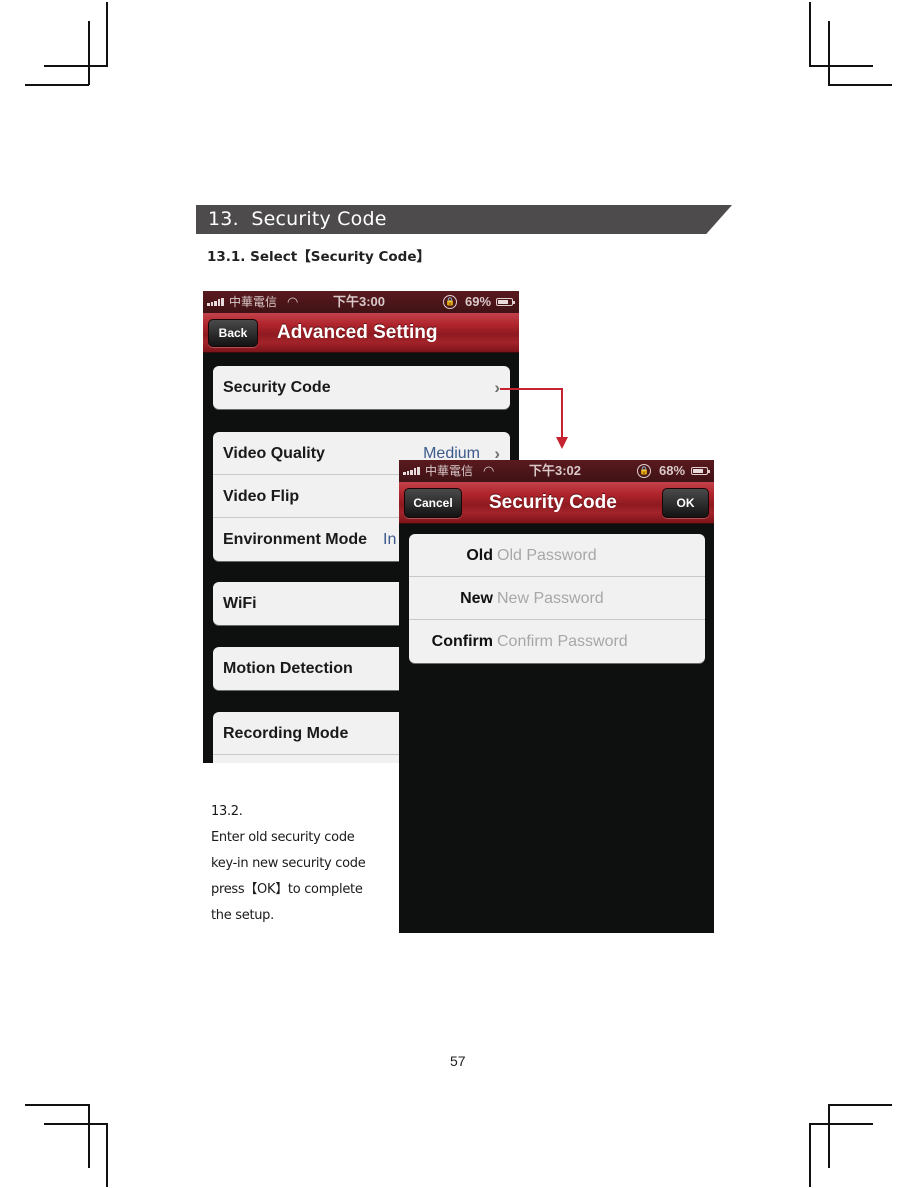 Image resolution: width=918 pixels, height=1188 pixels. Describe the element at coordinates (672, 470) in the screenshot. I see `battery-percent: 68%` at that location.